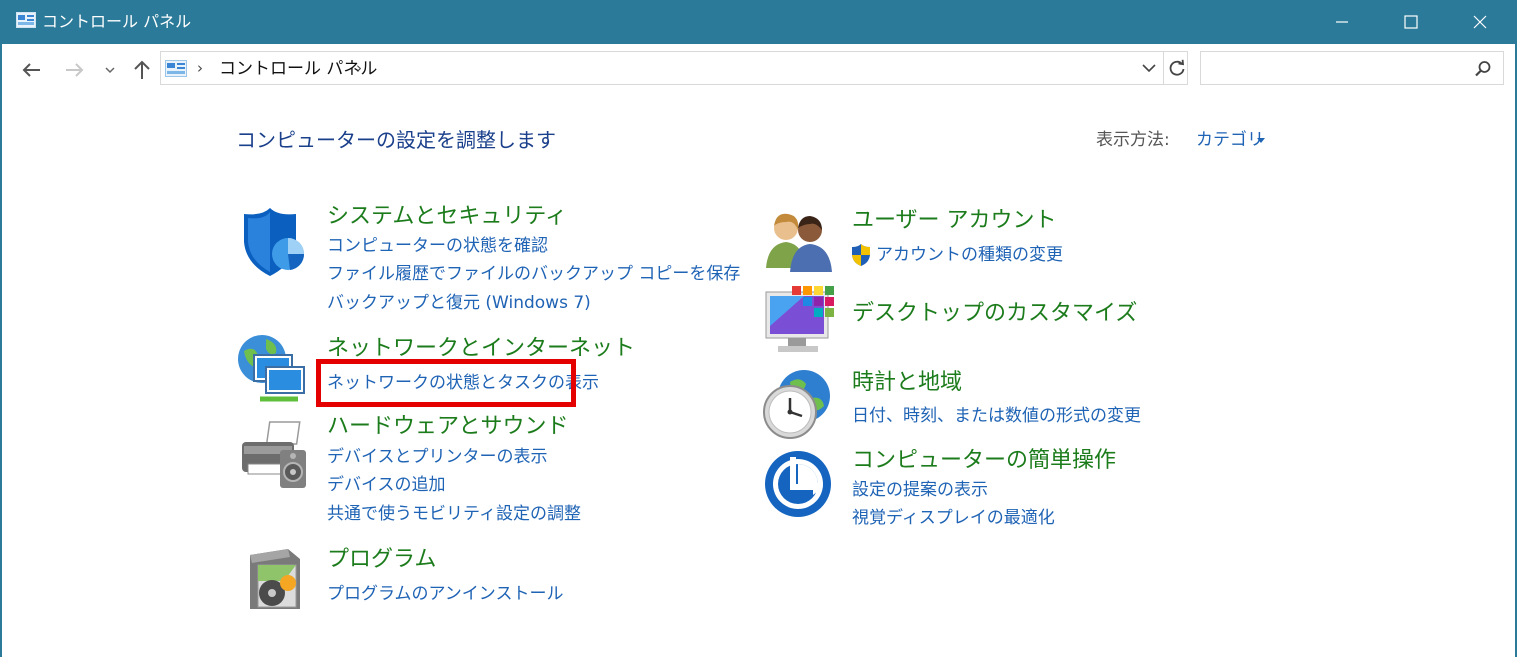 The image size is (1517, 657). Describe the element at coordinates (533, 274) in the screenshot. I see `link-file-history-backup: ファイル履歴でファイルのバックアップ コピーを保存` at that location.